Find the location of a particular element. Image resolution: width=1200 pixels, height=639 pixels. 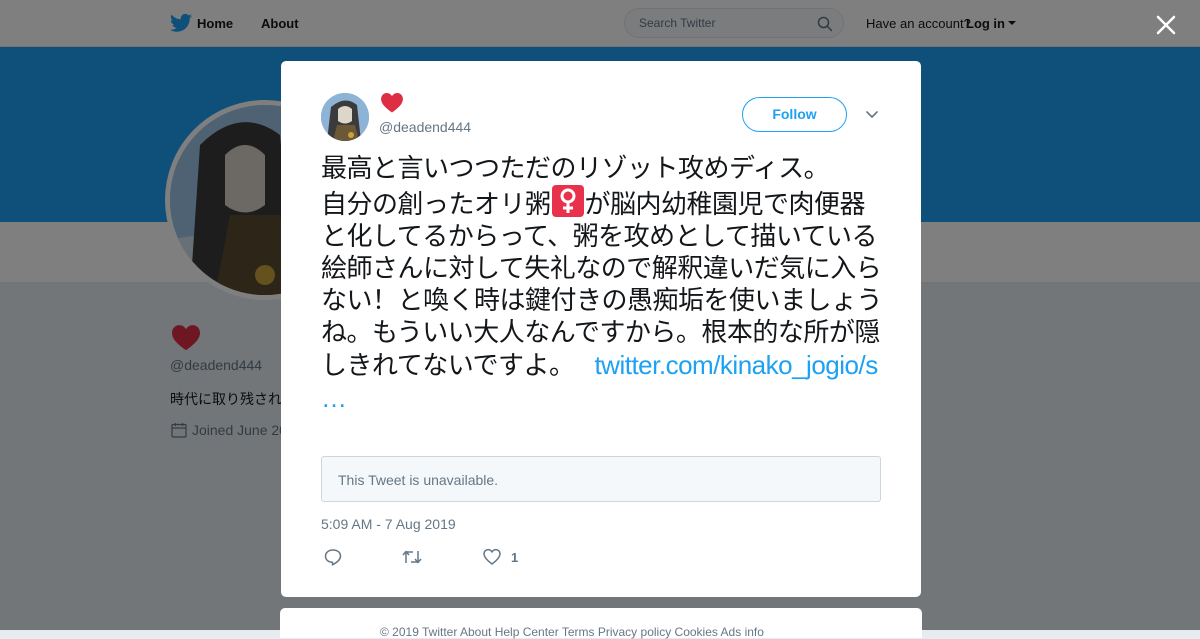

like-icon is located at coordinates (492, 557).